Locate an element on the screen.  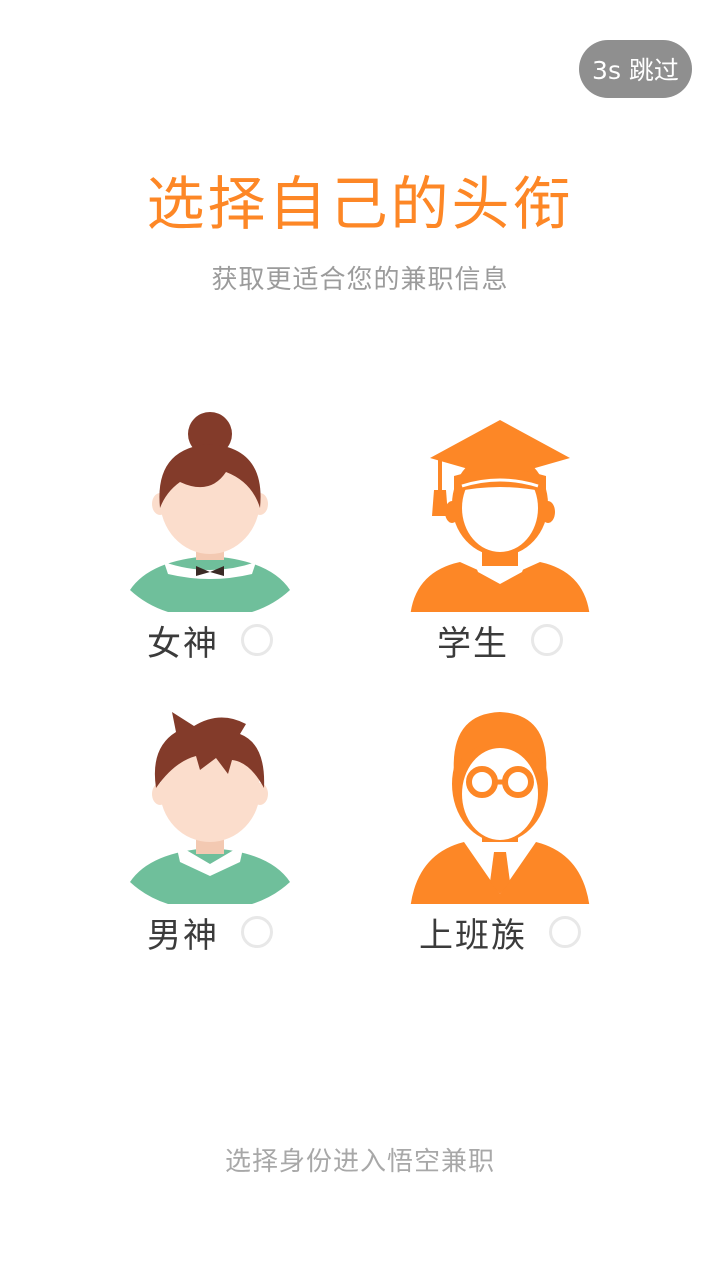
option-male-god: 男神 is located at coordinates (210, 834).